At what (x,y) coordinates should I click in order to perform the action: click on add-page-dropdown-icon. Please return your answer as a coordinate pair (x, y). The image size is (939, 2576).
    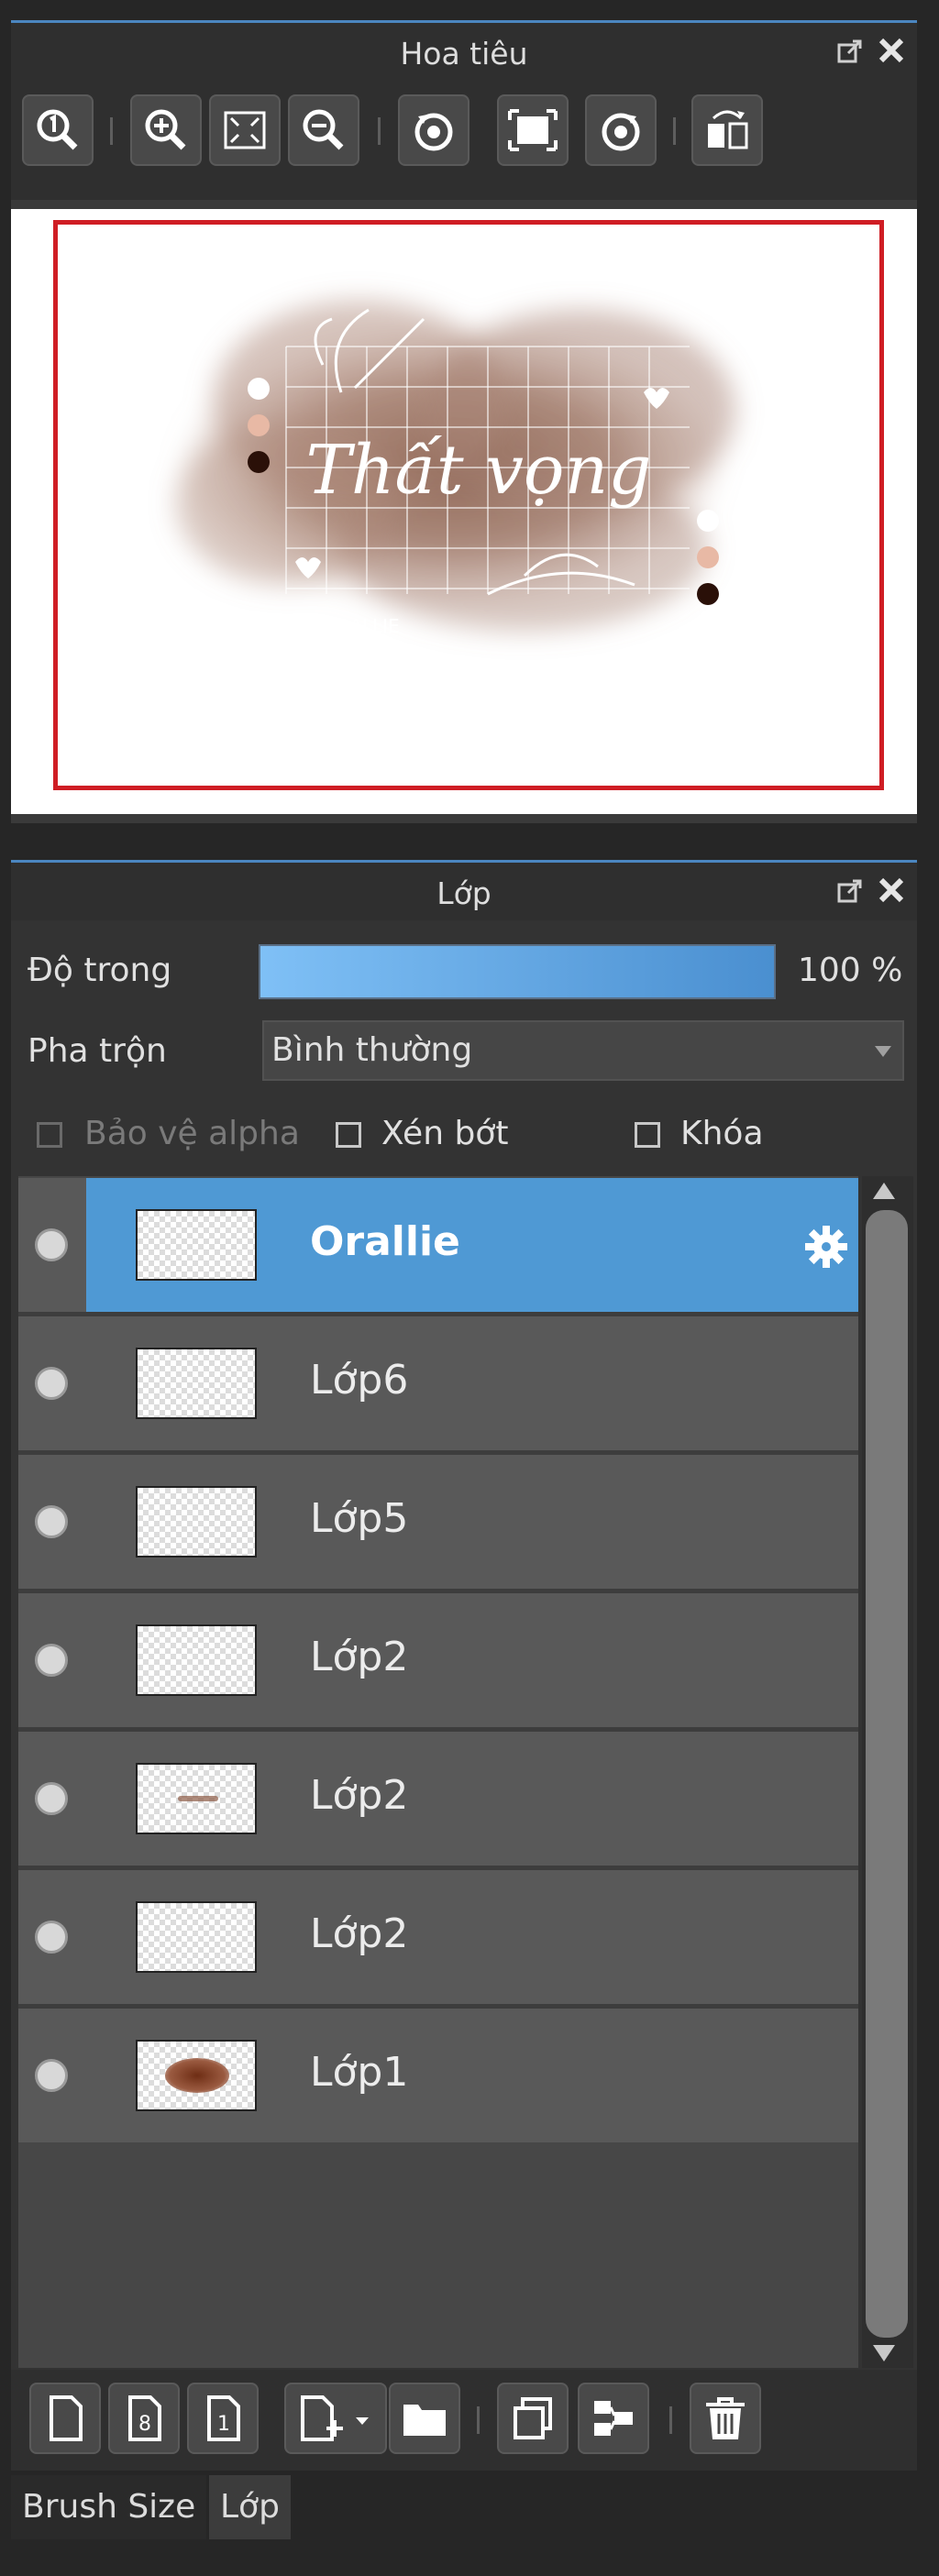
    Looking at the image, I should click on (335, 2418).